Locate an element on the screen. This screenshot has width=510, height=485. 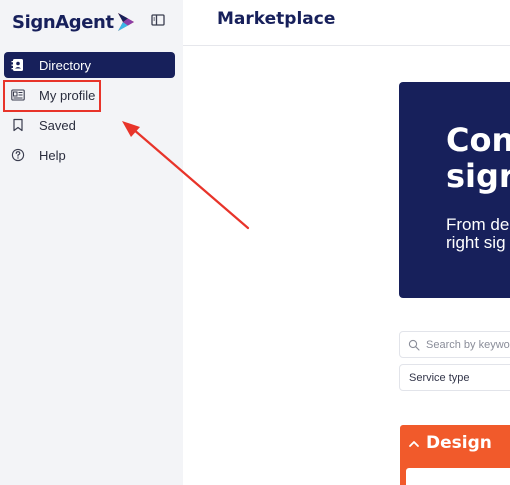
hero-subtitle: From de right sig is located at coordinates (478, 234).